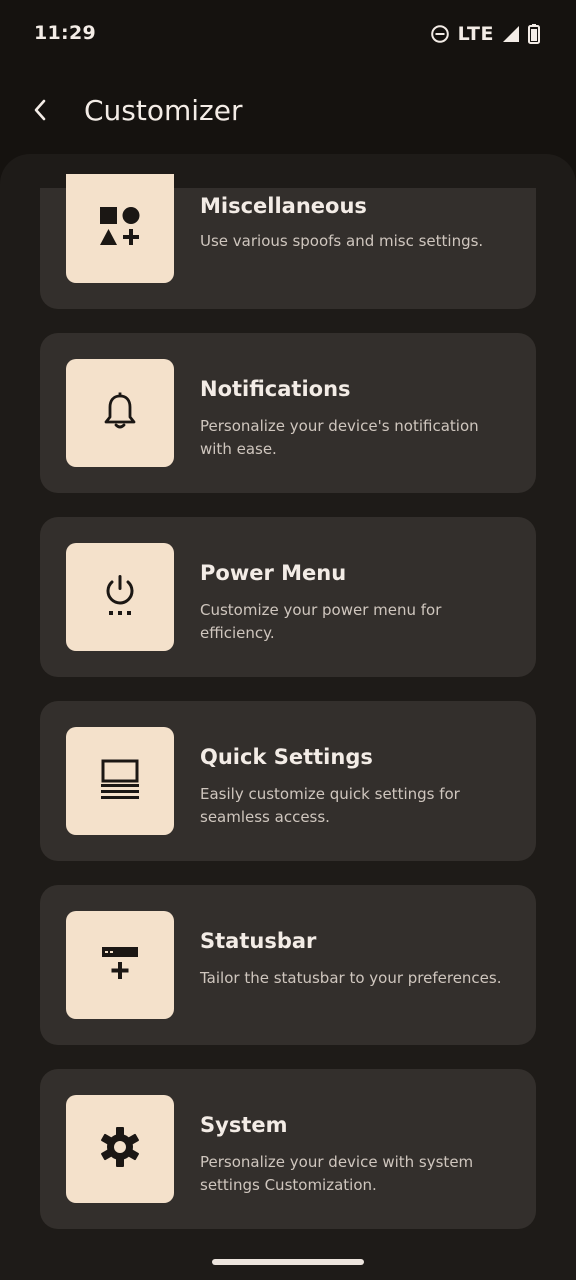 The height and width of the screenshot is (1280, 576). Describe the element at coordinates (342, 241) in the screenshot. I see `card-description: Use various spoofs and misc settings.` at that location.